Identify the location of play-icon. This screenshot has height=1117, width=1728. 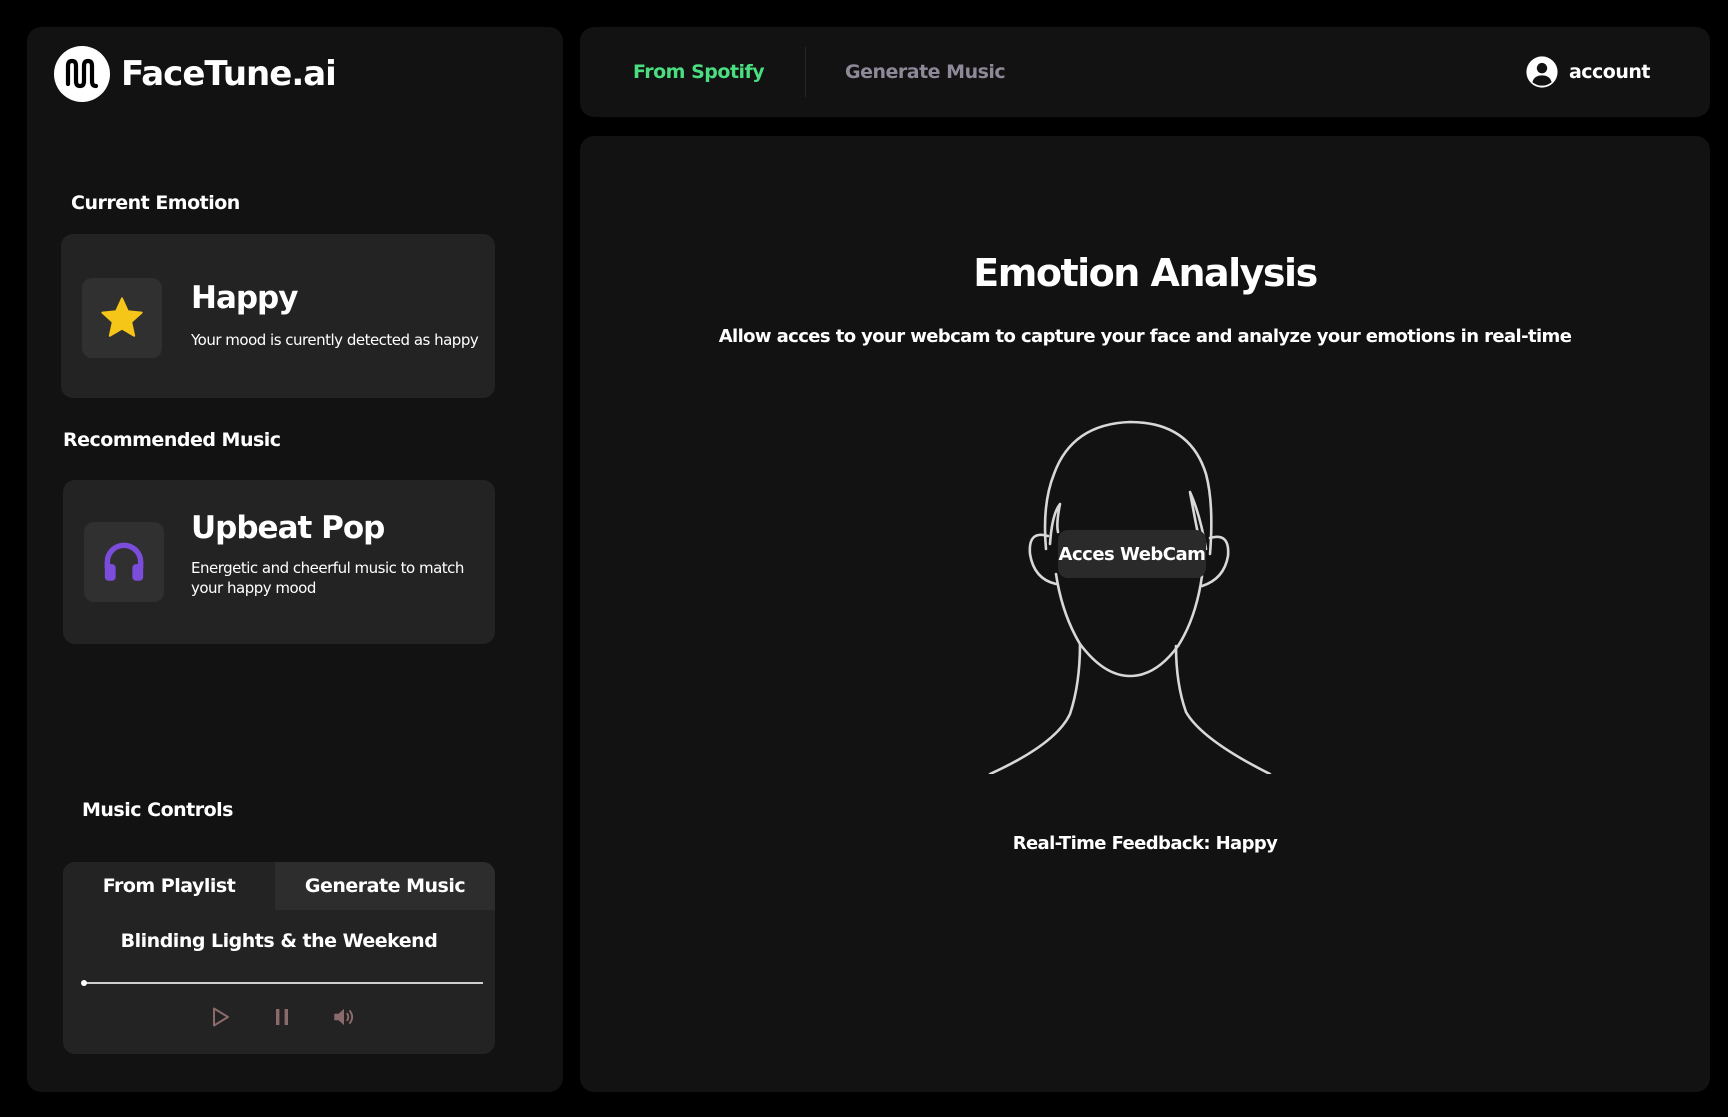
(221, 1017).